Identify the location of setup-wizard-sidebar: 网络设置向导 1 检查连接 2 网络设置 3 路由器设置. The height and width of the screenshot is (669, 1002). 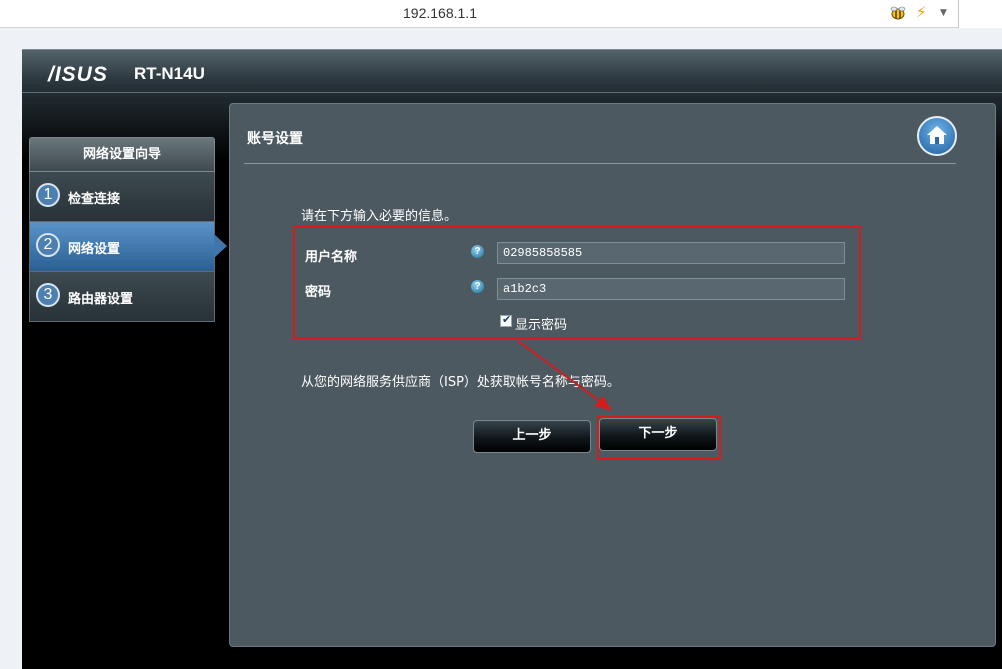
(128, 229).